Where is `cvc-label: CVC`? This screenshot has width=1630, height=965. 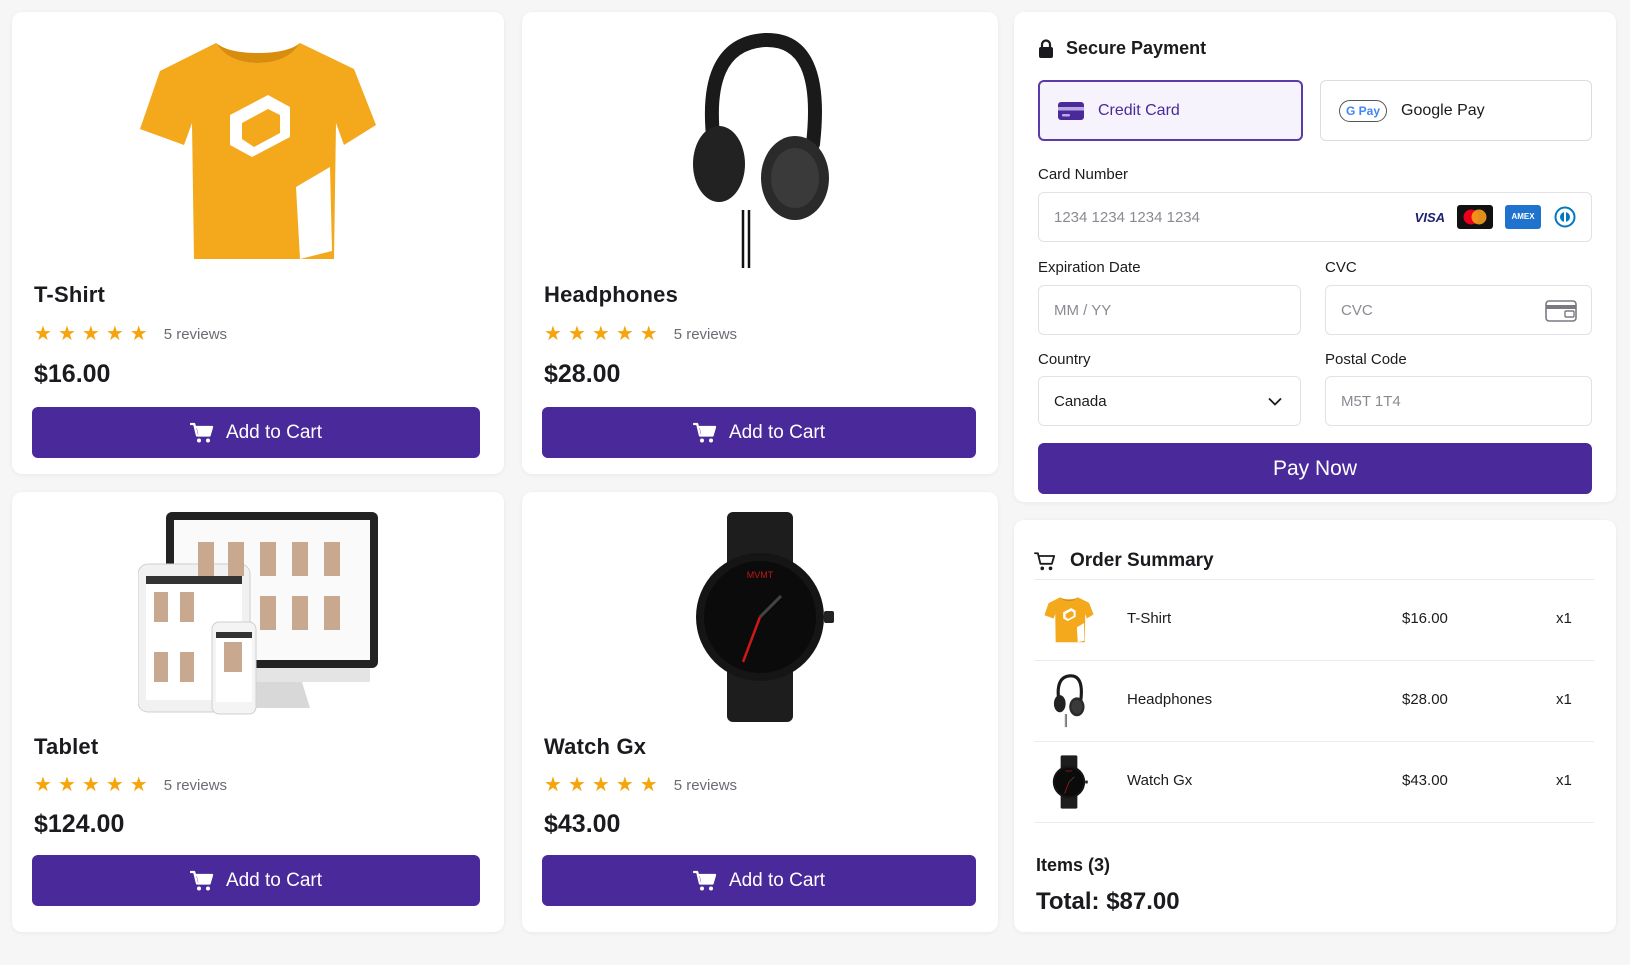 cvc-label: CVC is located at coordinates (1341, 267).